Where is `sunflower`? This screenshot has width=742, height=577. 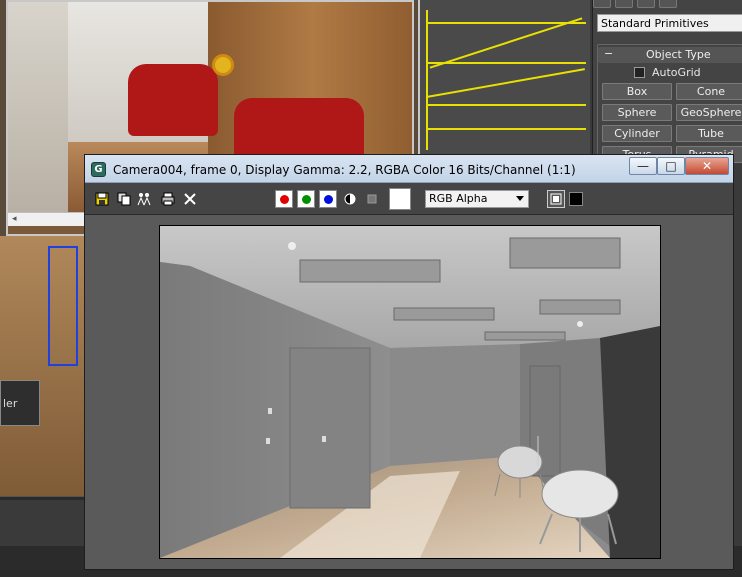
sunflower is located at coordinates (223, 65).